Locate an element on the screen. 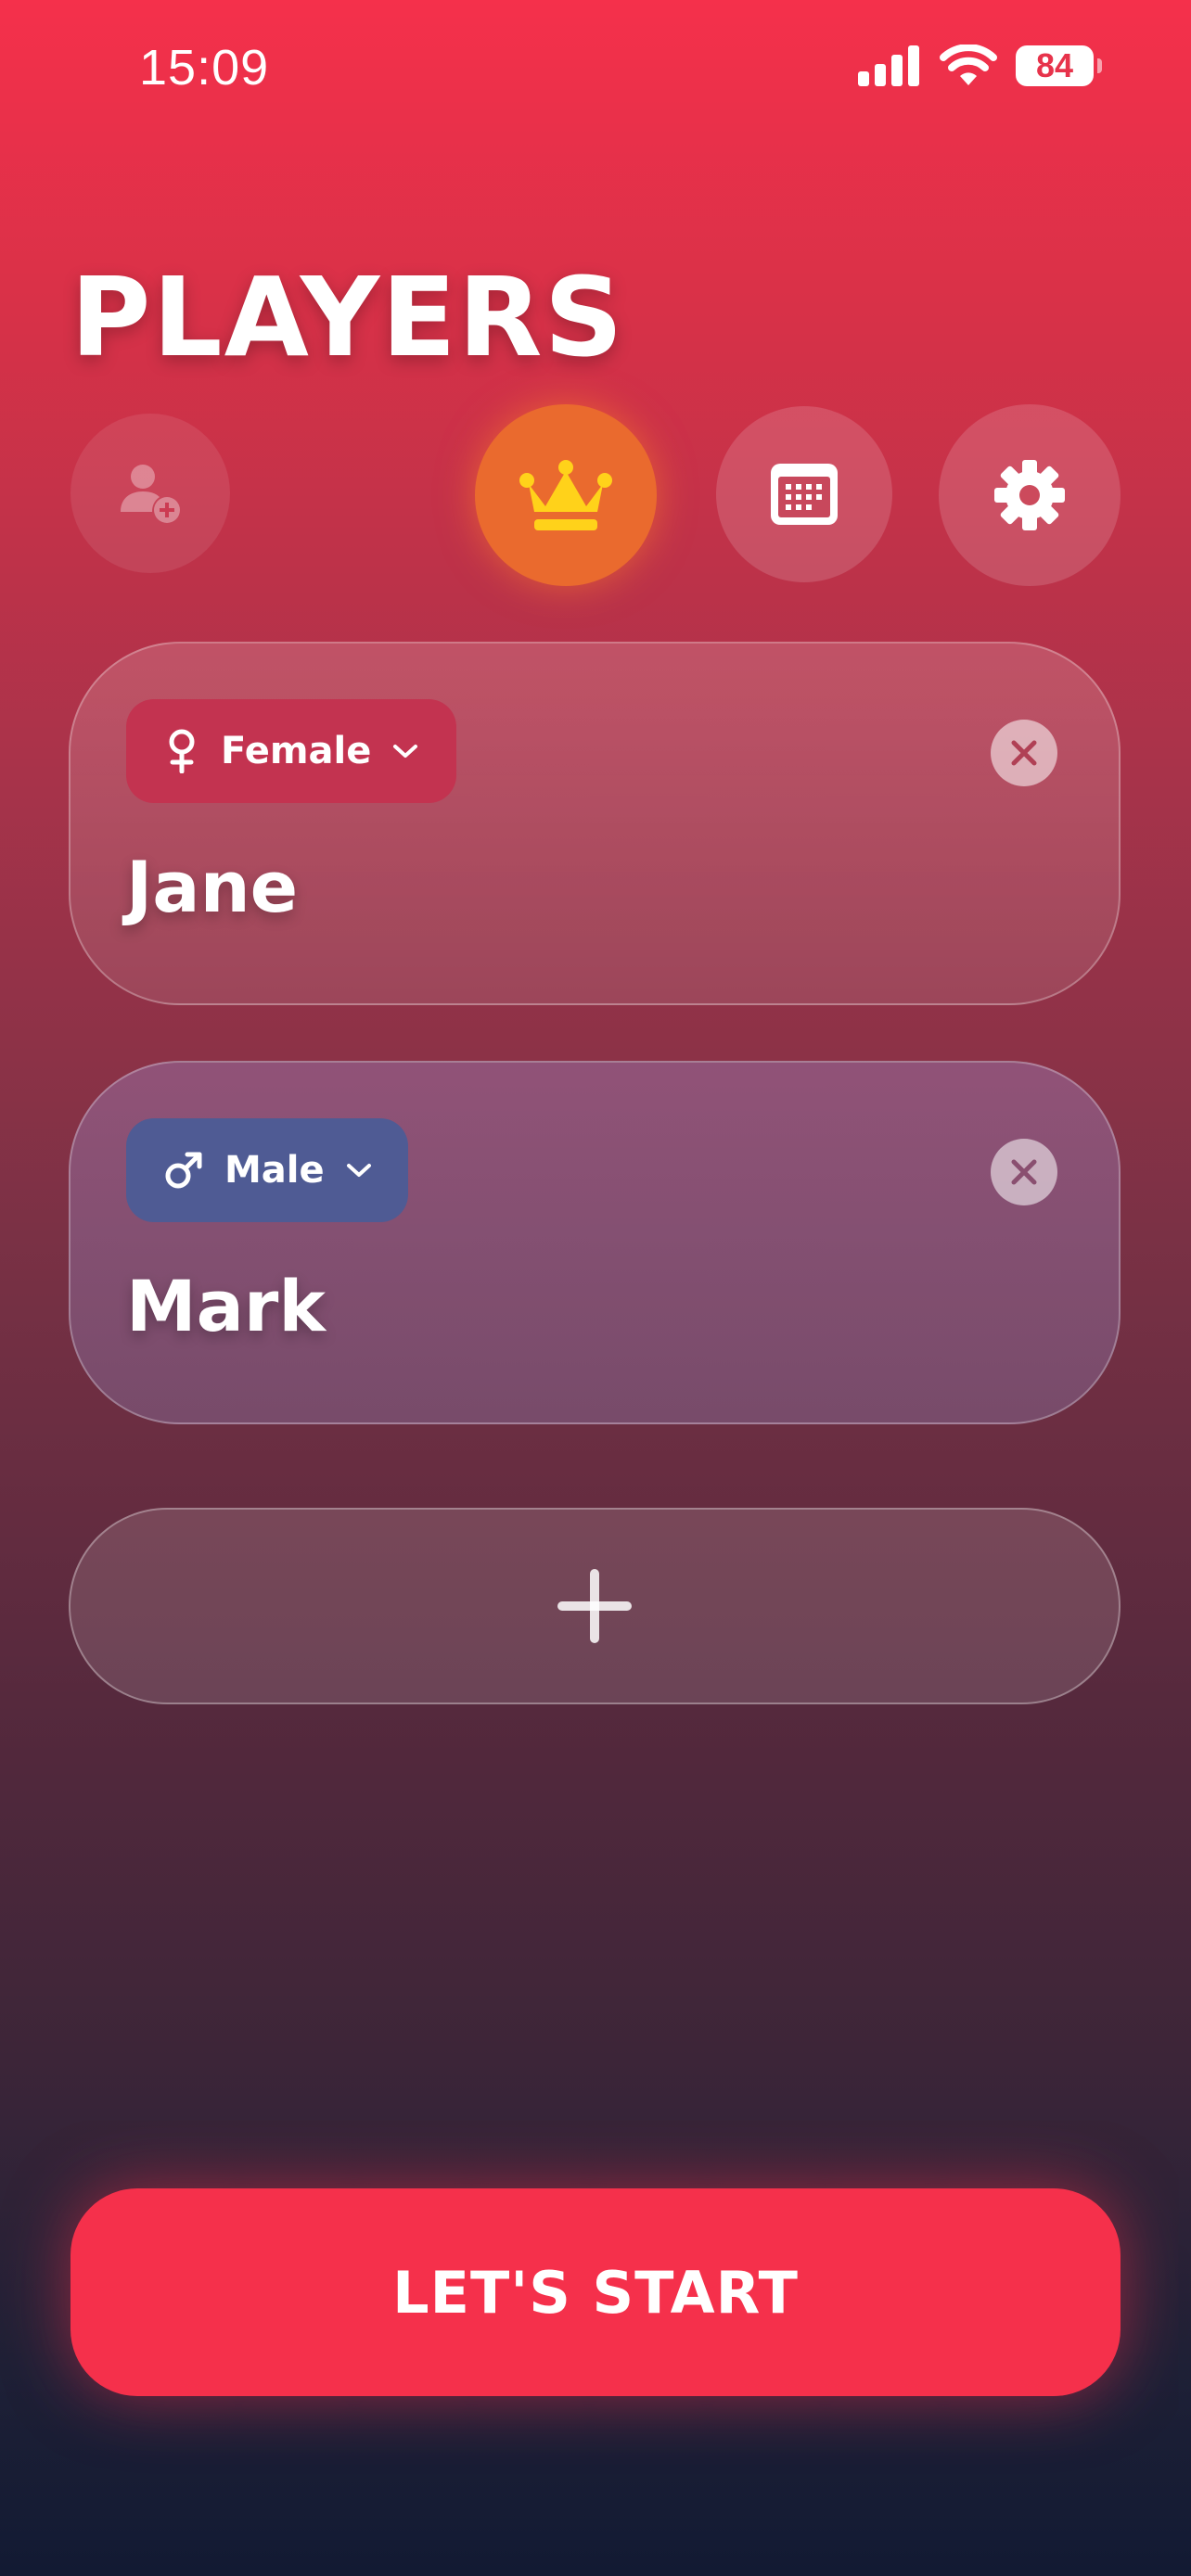 The image size is (1191, 2576). player-name: Mark is located at coordinates (226, 1306).